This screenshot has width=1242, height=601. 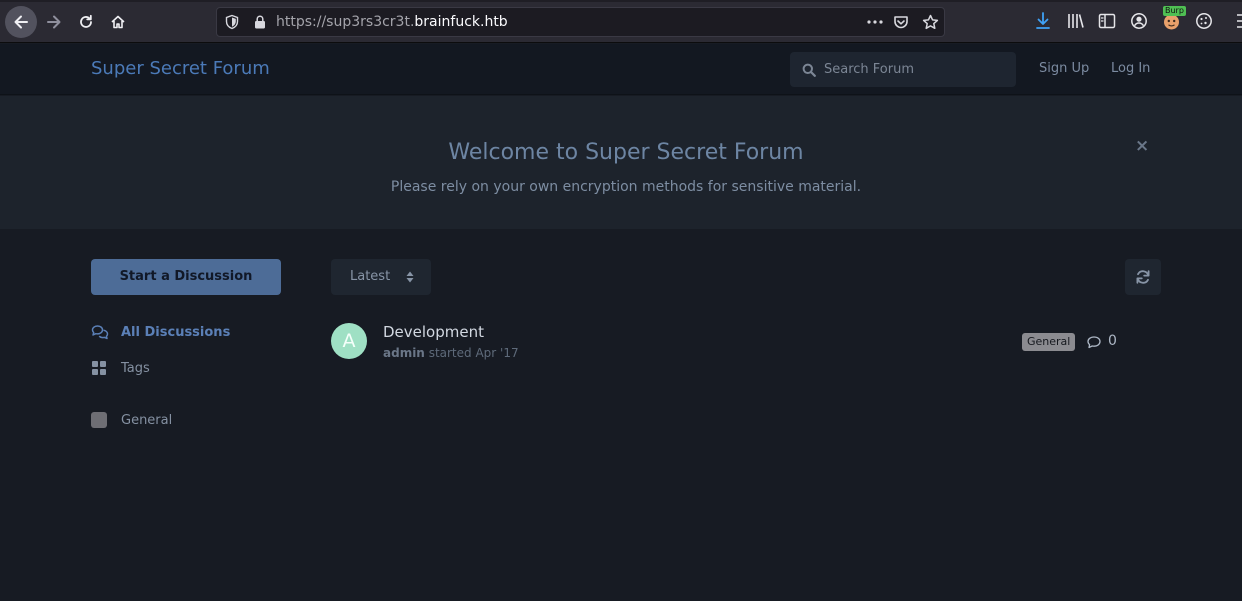 What do you see at coordinates (1204, 21) in the screenshot?
I see `cookie-extension-icon` at bounding box center [1204, 21].